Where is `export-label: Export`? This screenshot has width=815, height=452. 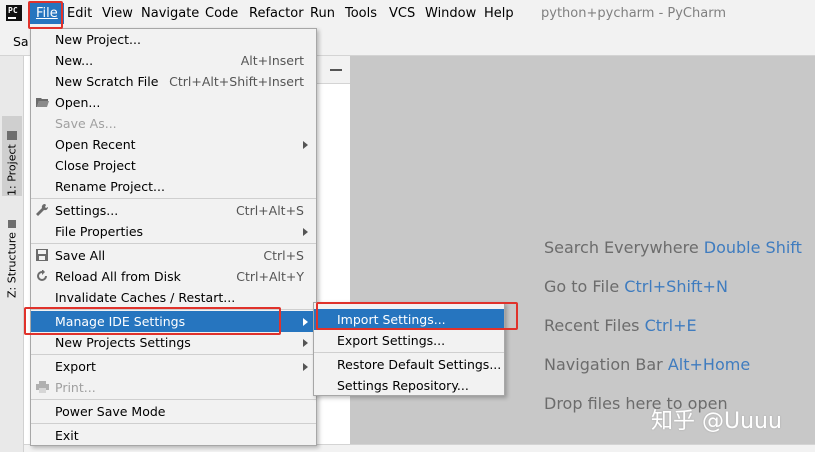
export-label: Export is located at coordinates (75, 366).